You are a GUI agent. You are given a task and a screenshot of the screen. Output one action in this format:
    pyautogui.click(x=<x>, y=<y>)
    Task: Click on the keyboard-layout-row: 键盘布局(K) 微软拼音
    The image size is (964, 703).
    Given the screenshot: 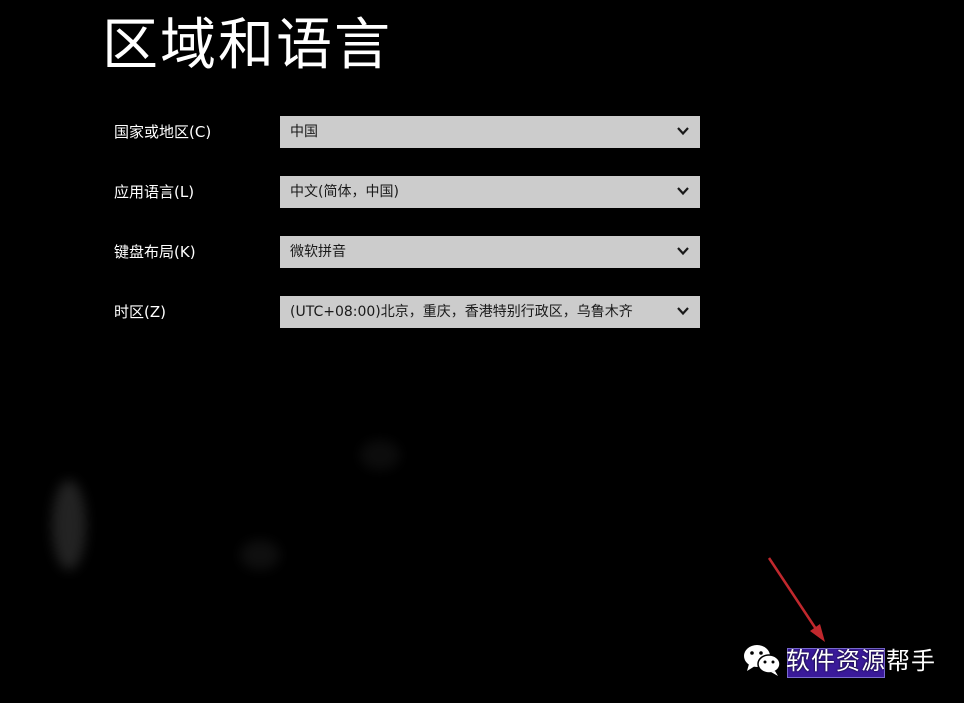 What is the action you would take?
    pyautogui.click(x=407, y=252)
    